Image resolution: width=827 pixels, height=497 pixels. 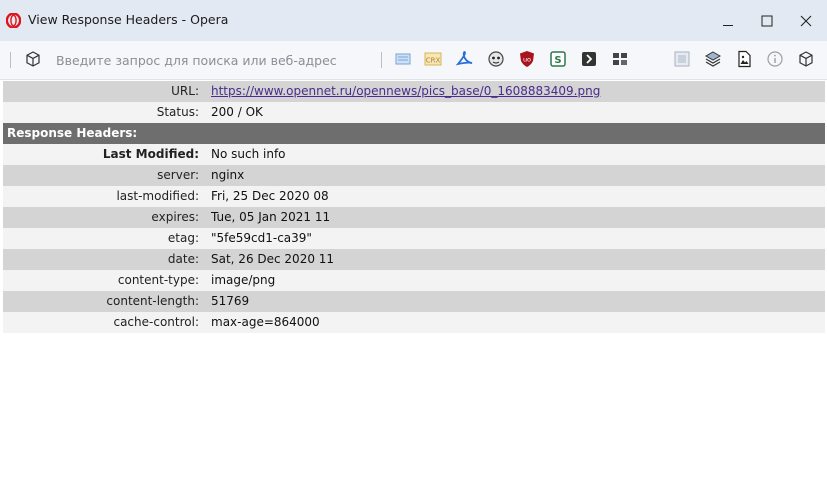 What do you see at coordinates (248, 154) in the screenshot?
I see `row-value: No such info` at bounding box center [248, 154].